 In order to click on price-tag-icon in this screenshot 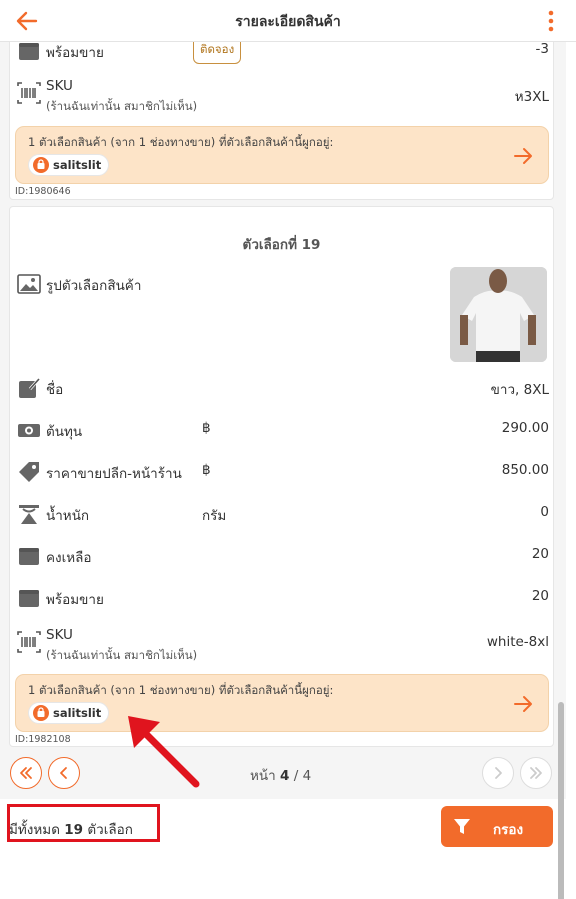, I will do `click(29, 472)`.